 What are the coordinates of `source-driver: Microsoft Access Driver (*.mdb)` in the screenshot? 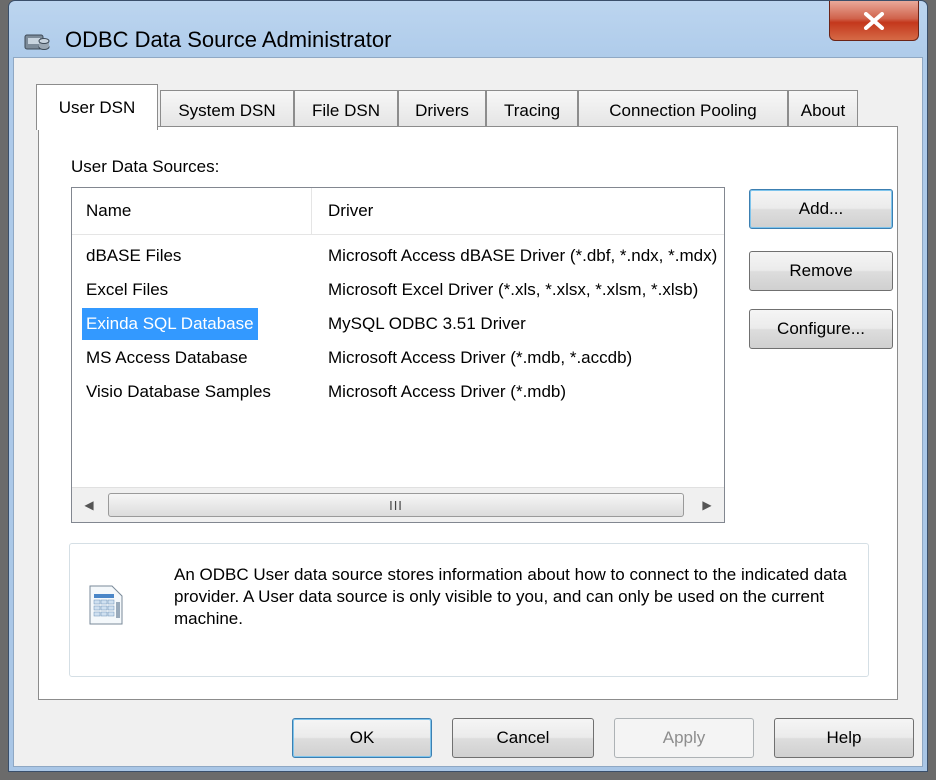 It's located at (447, 391).